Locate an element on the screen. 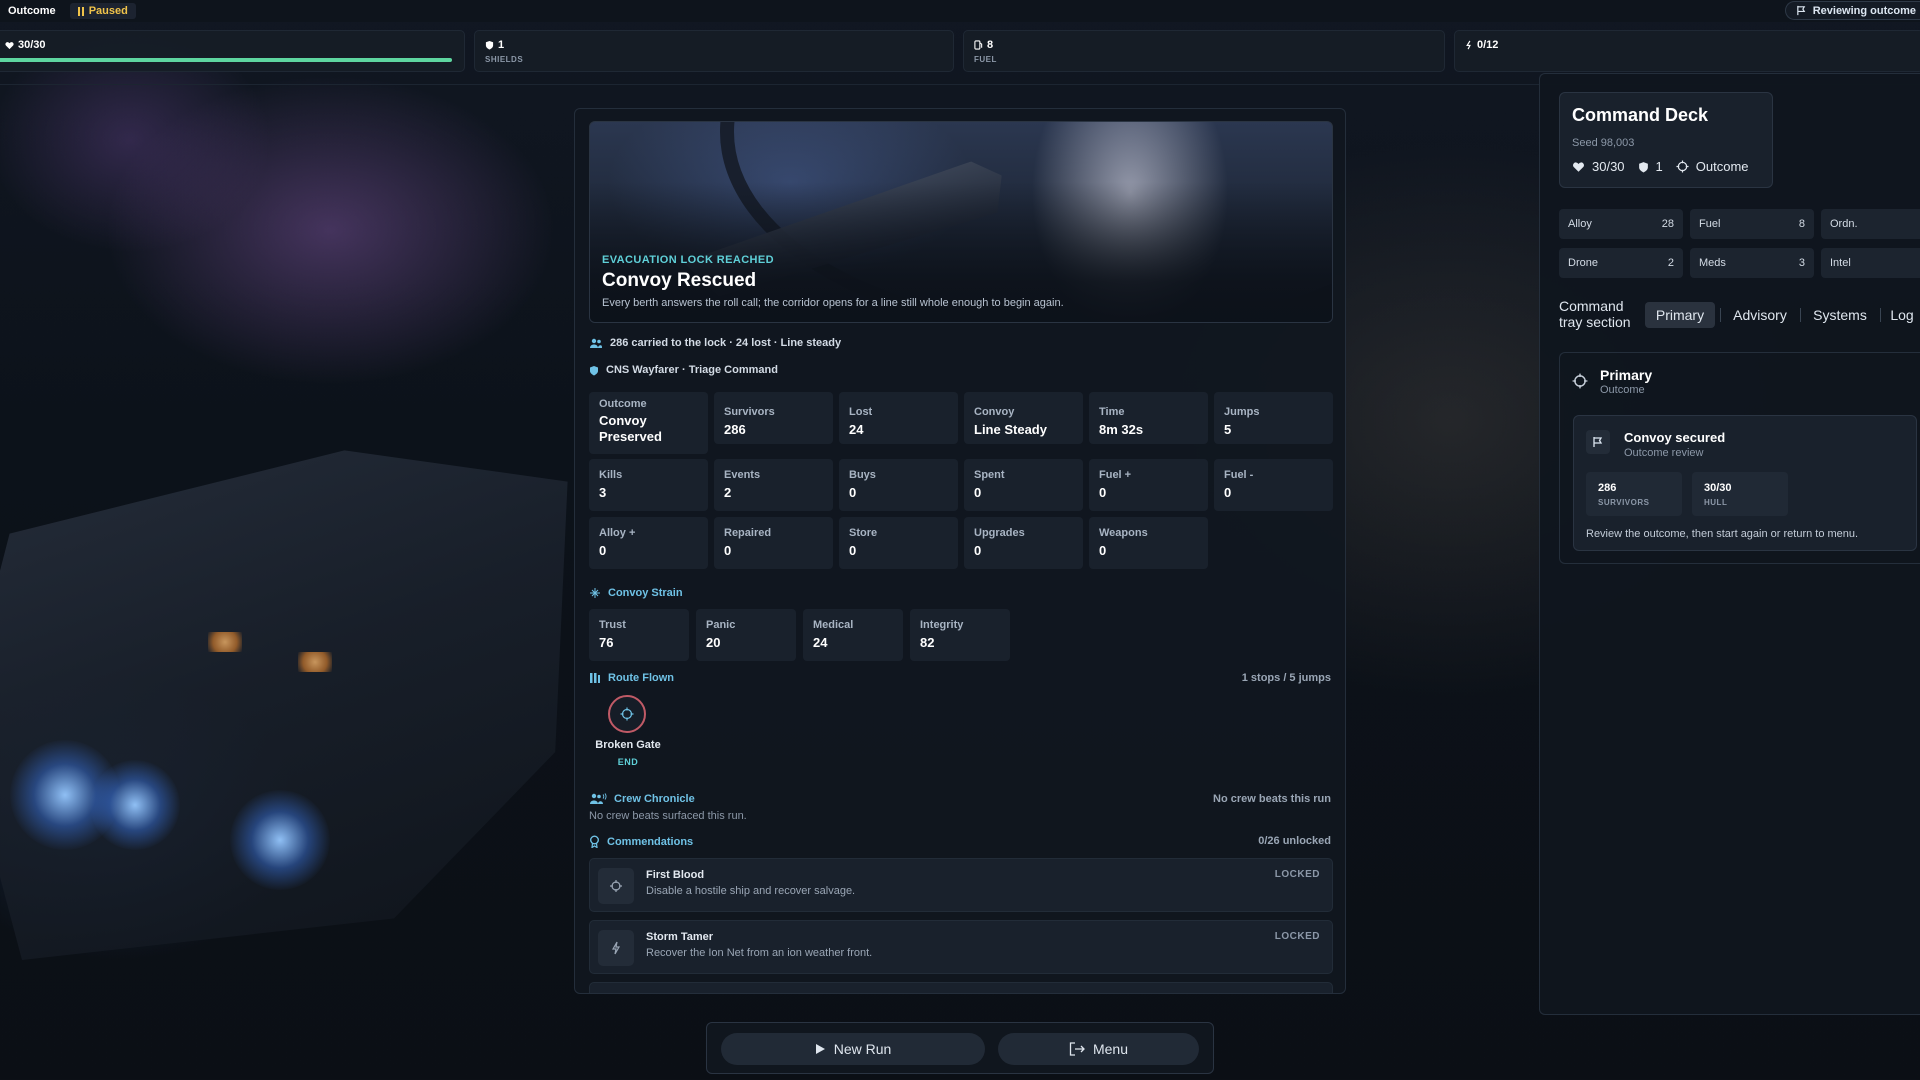  commendation-row-partial is located at coordinates (961, 987).